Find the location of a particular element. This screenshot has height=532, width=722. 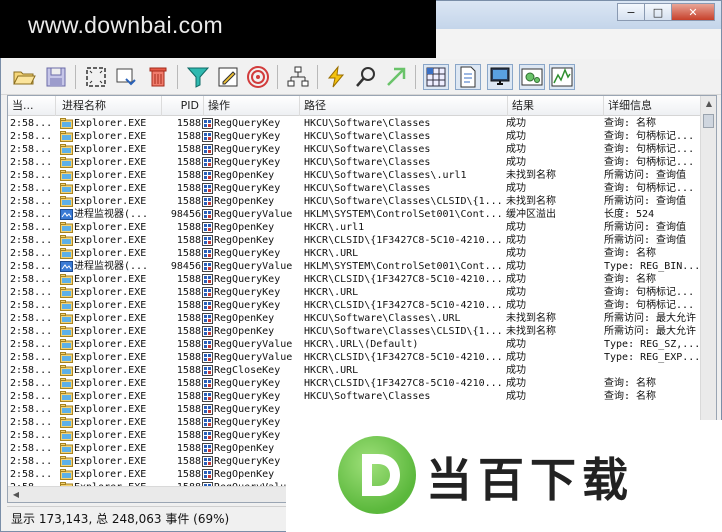

maximize-button: □ is located at coordinates (658, 12).